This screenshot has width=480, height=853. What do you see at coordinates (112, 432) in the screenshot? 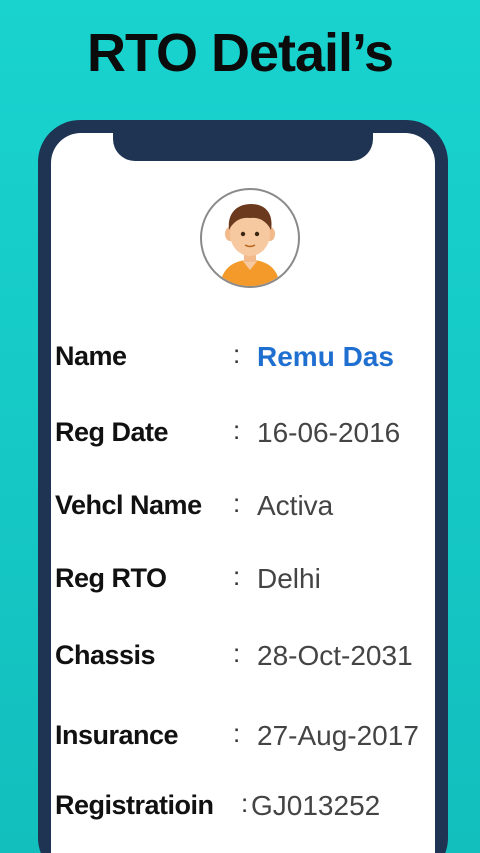
I see `detail-label-reg-date: Reg Date` at bounding box center [112, 432].